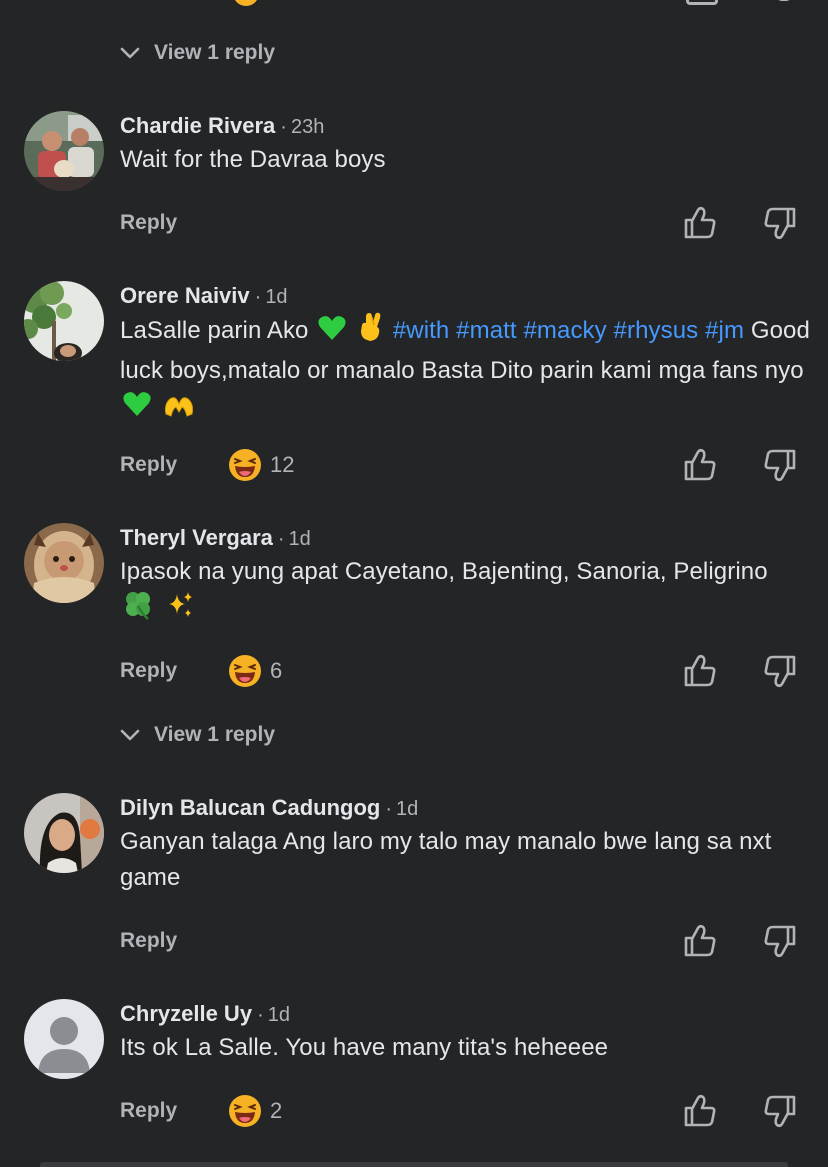 This screenshot has height=1167, width=828. I want to click on hashtag-link: #macky, so click(564, 330).